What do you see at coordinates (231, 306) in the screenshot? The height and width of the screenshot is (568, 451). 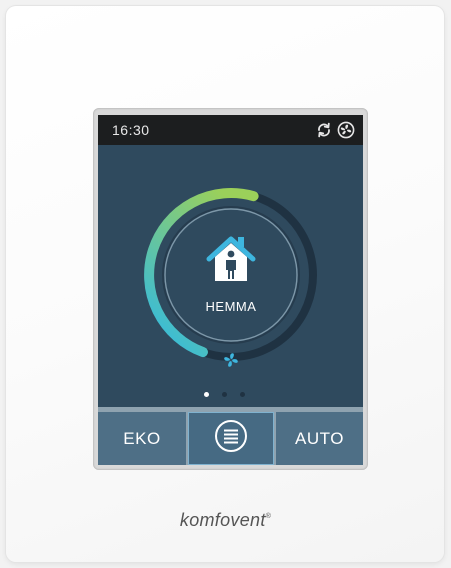 I see `mode-label: HEMMA` at bounding box center [231, 306].